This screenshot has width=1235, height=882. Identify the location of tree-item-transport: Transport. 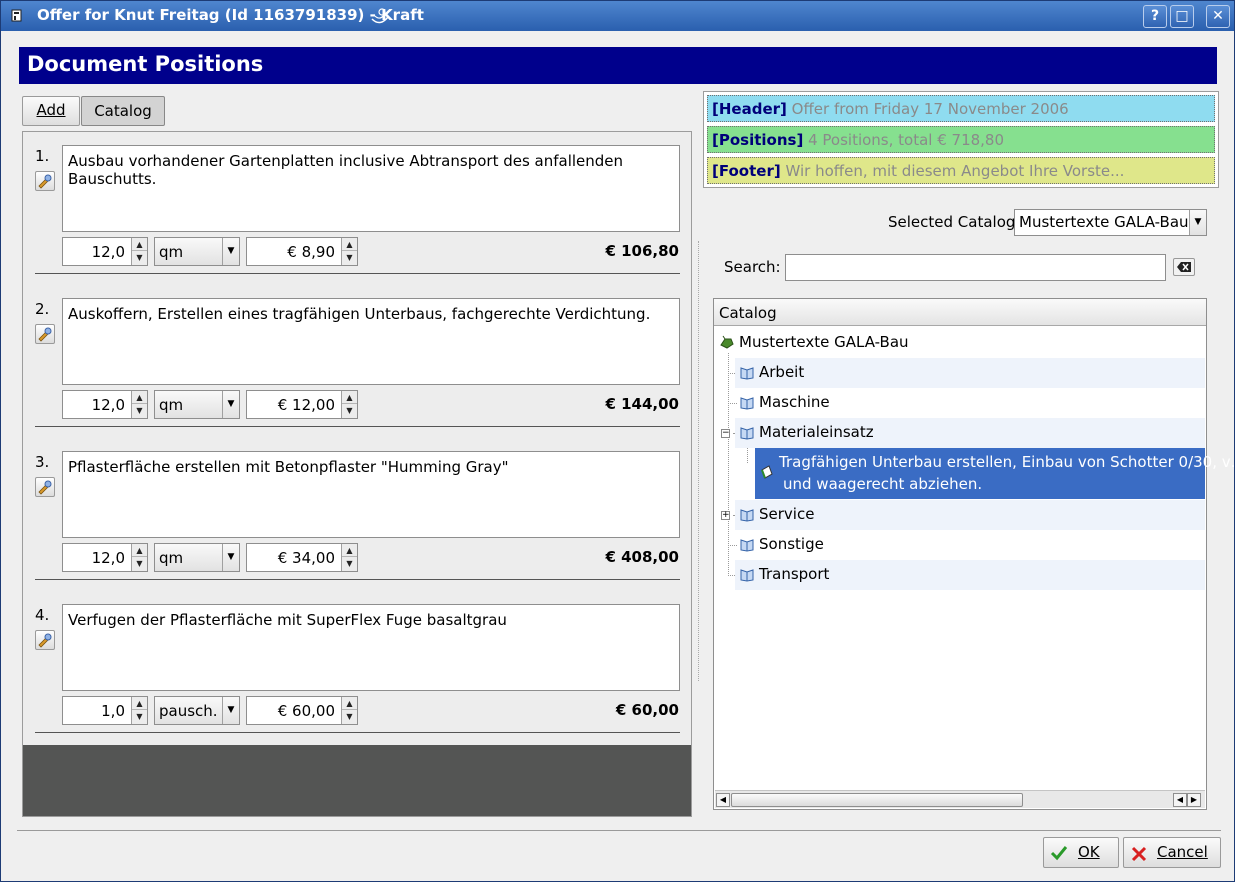
(970, 575).